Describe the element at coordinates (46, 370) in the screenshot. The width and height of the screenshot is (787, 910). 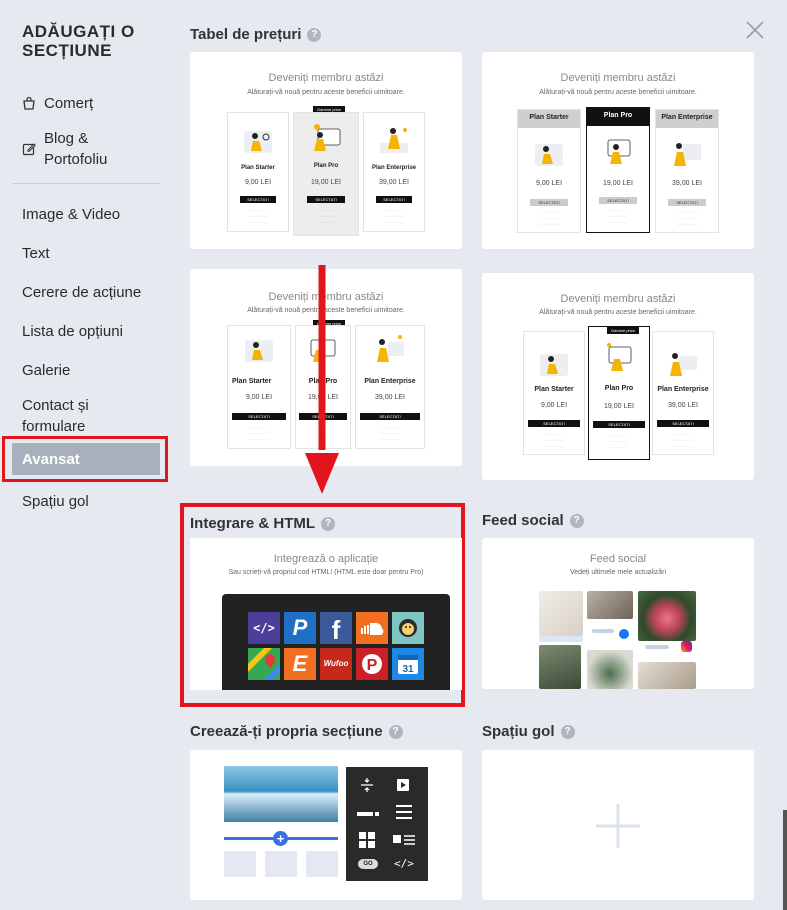
I see `sidebar-item-gallery: Galerie` at that location.